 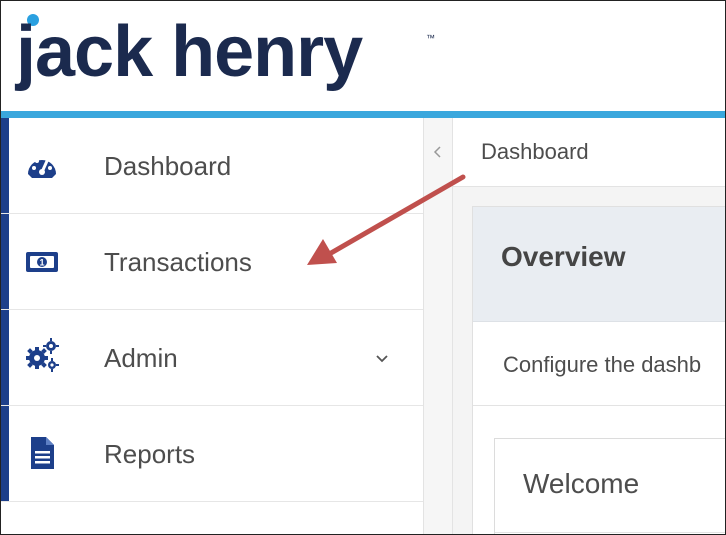 I want to click on sidebar-item-reports: Reports, so click(x=212, y=454).